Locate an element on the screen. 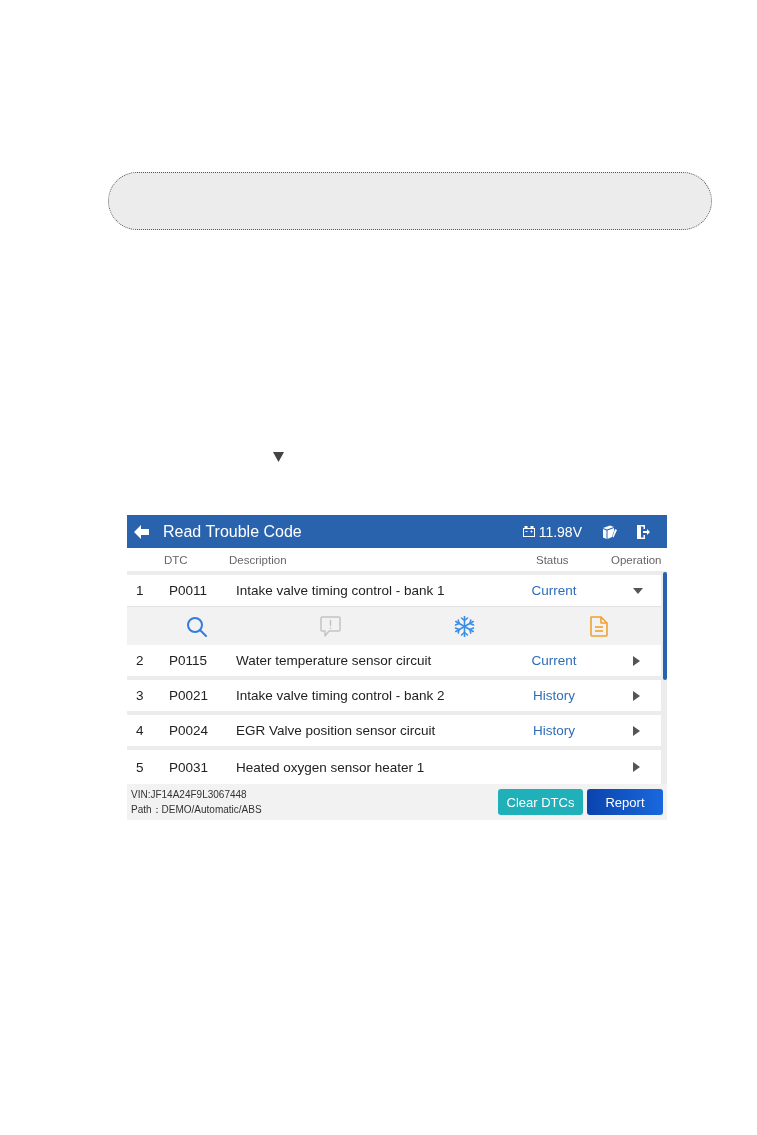 This screenshot has width=757, height=1135. description-text: Intake valve timing control - bank 2 is located at coordinates (341, 695).